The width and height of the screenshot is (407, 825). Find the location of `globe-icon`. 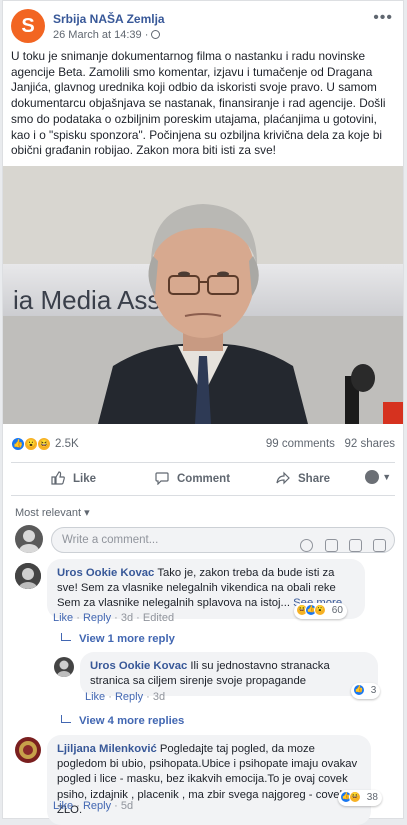

globe-icon is located at coordinates (156, 34).